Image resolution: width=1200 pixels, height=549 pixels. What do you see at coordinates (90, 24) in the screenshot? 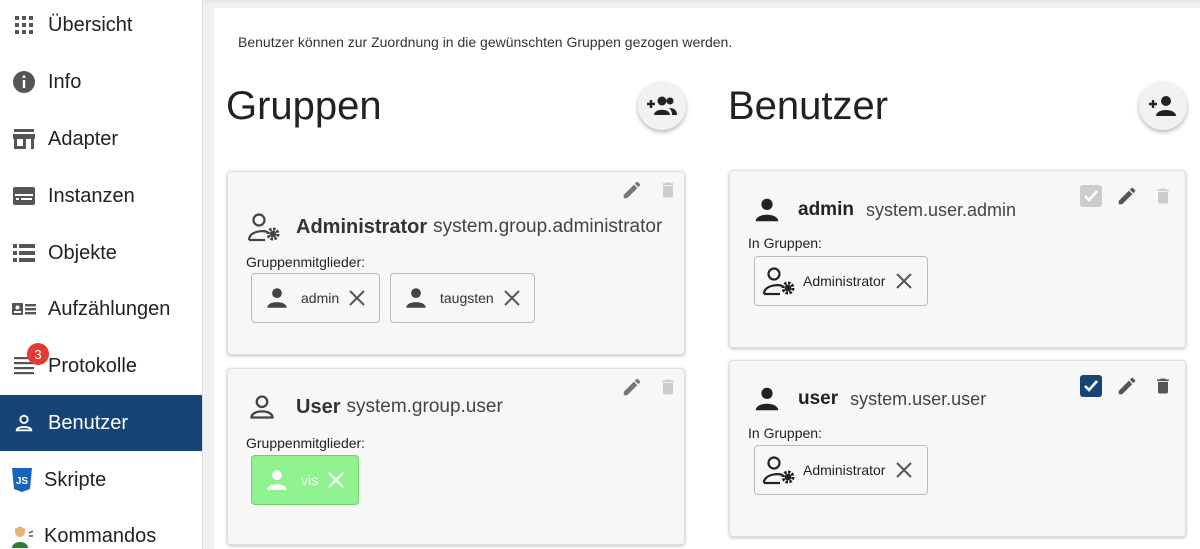
I see `sidebar-item-label: Übersicht` at bounding box center [90, 24].